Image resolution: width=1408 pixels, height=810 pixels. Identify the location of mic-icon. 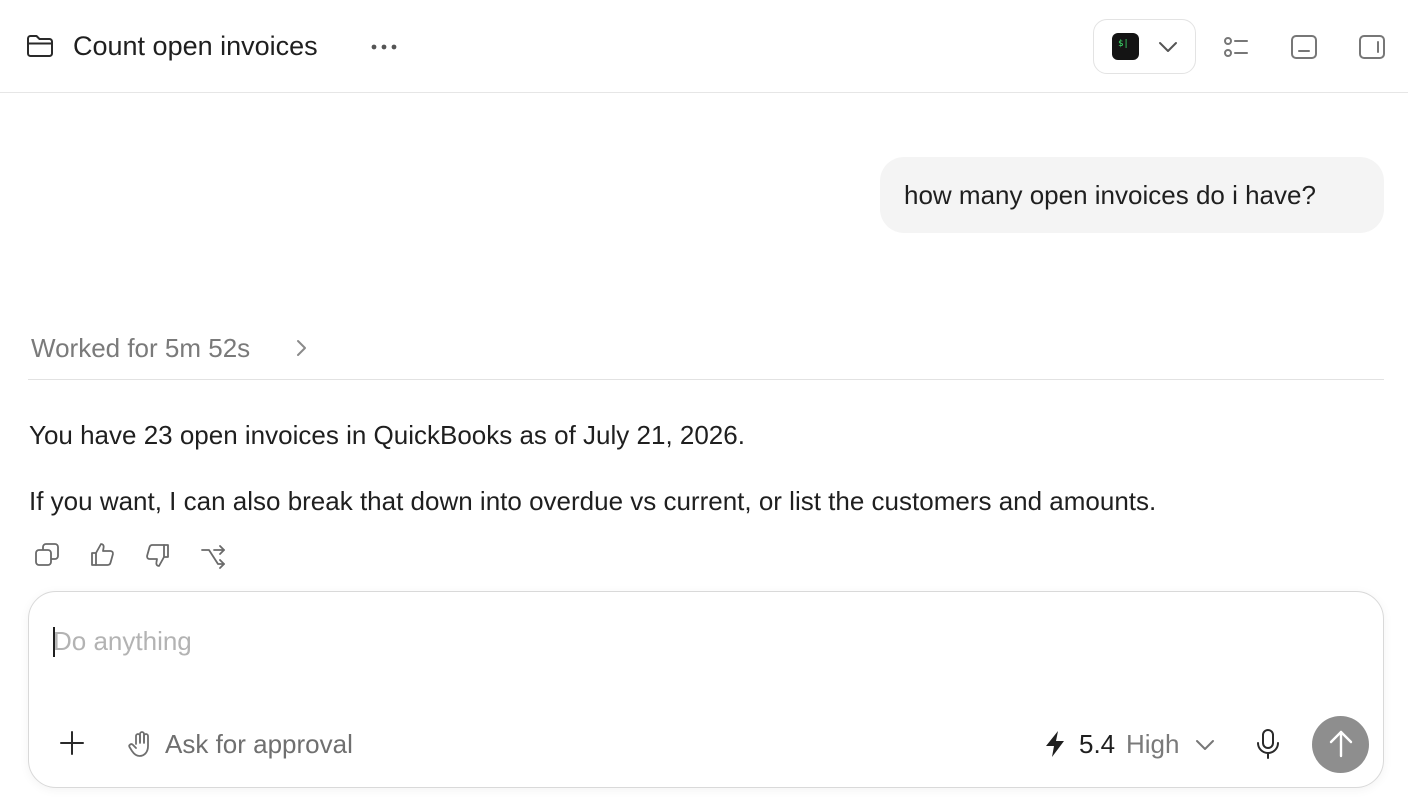
(1268, 744).